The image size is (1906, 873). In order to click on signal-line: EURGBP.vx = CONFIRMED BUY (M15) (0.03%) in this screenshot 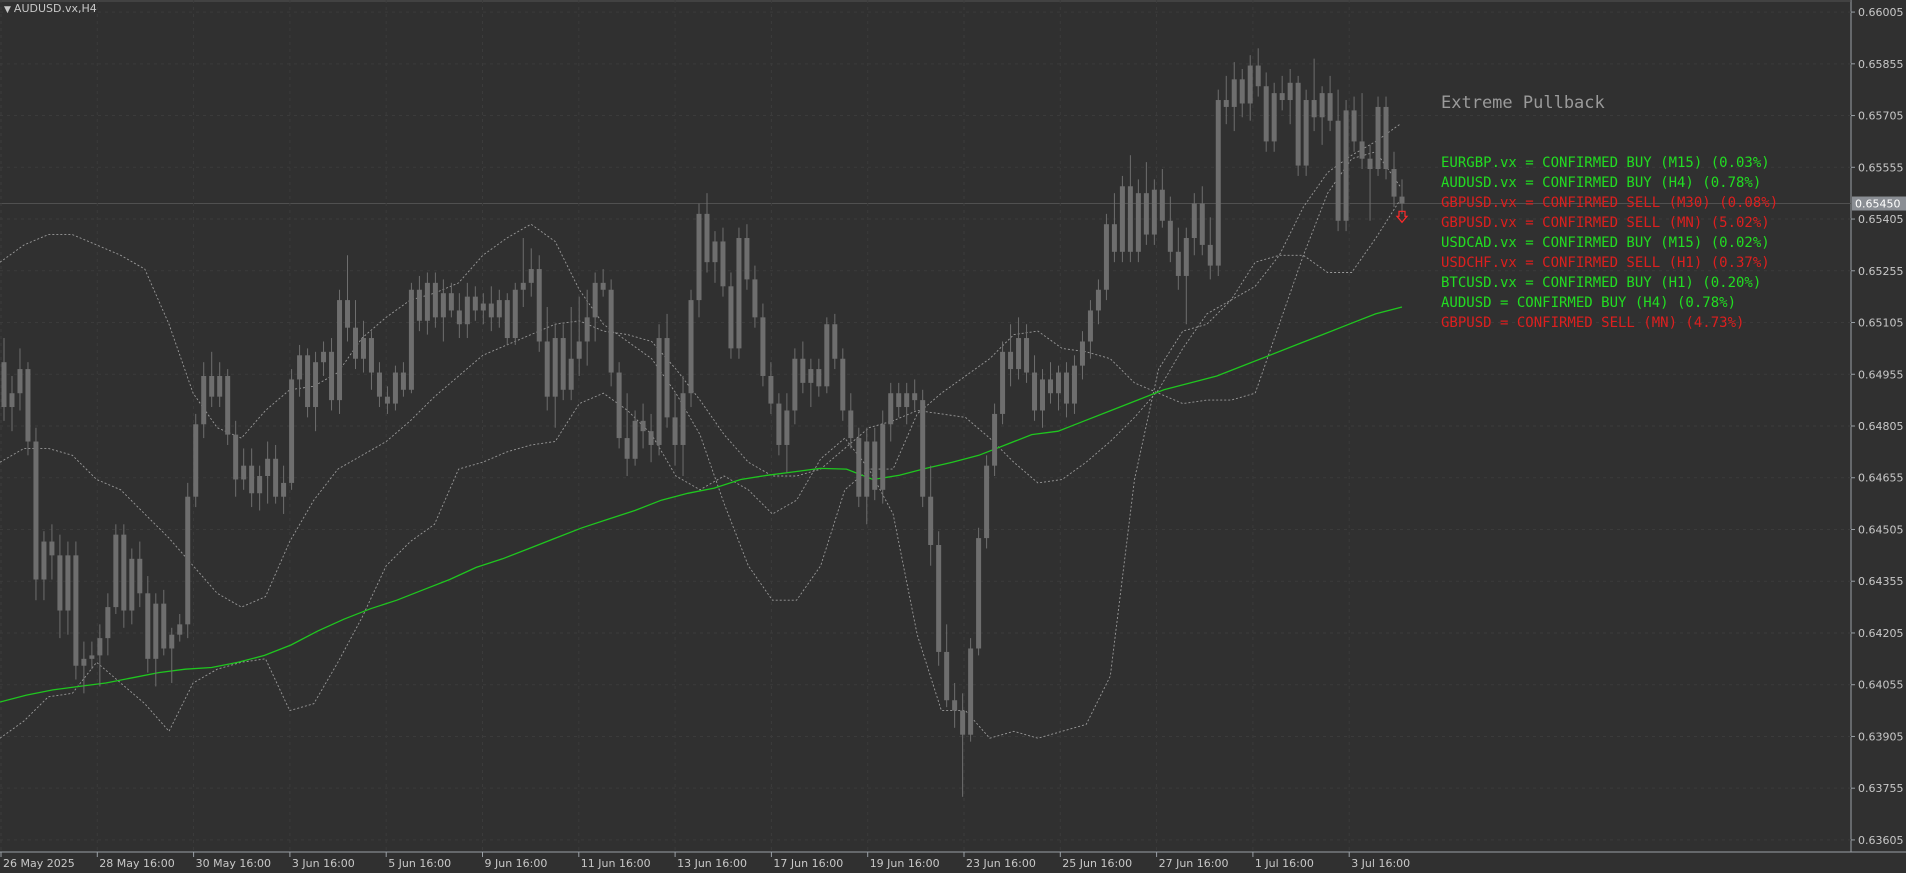, I will do `click(1605, 163)`.